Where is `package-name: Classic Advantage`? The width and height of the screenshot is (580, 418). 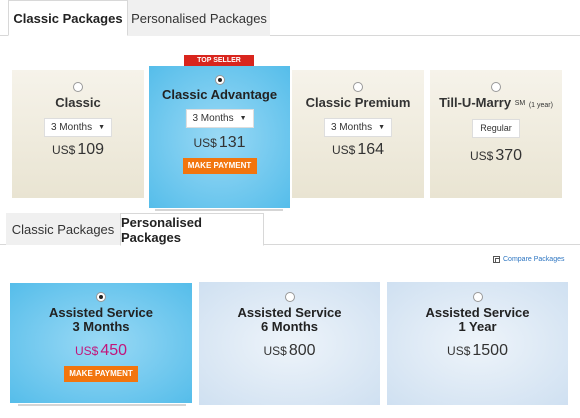 package-name: Classic Advantage is located at coordinates (219, 94).